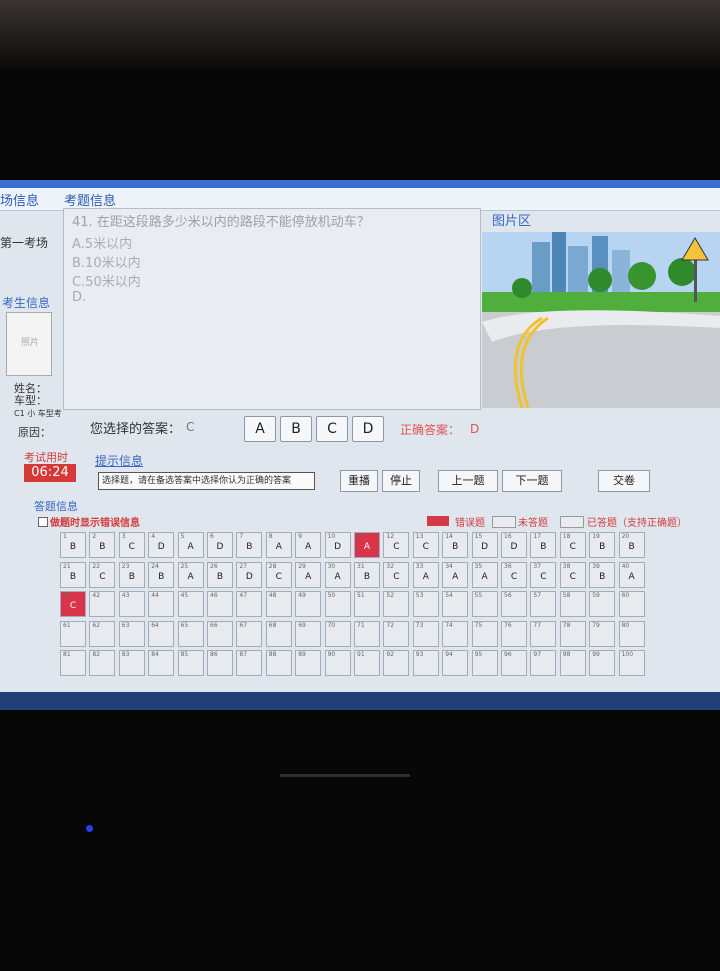 Image resolution: width=720 pixels, height=971 pixels. Describe the element at coordinates (572, 663) in the screenshot. I see `question-cell: 98` at that location.